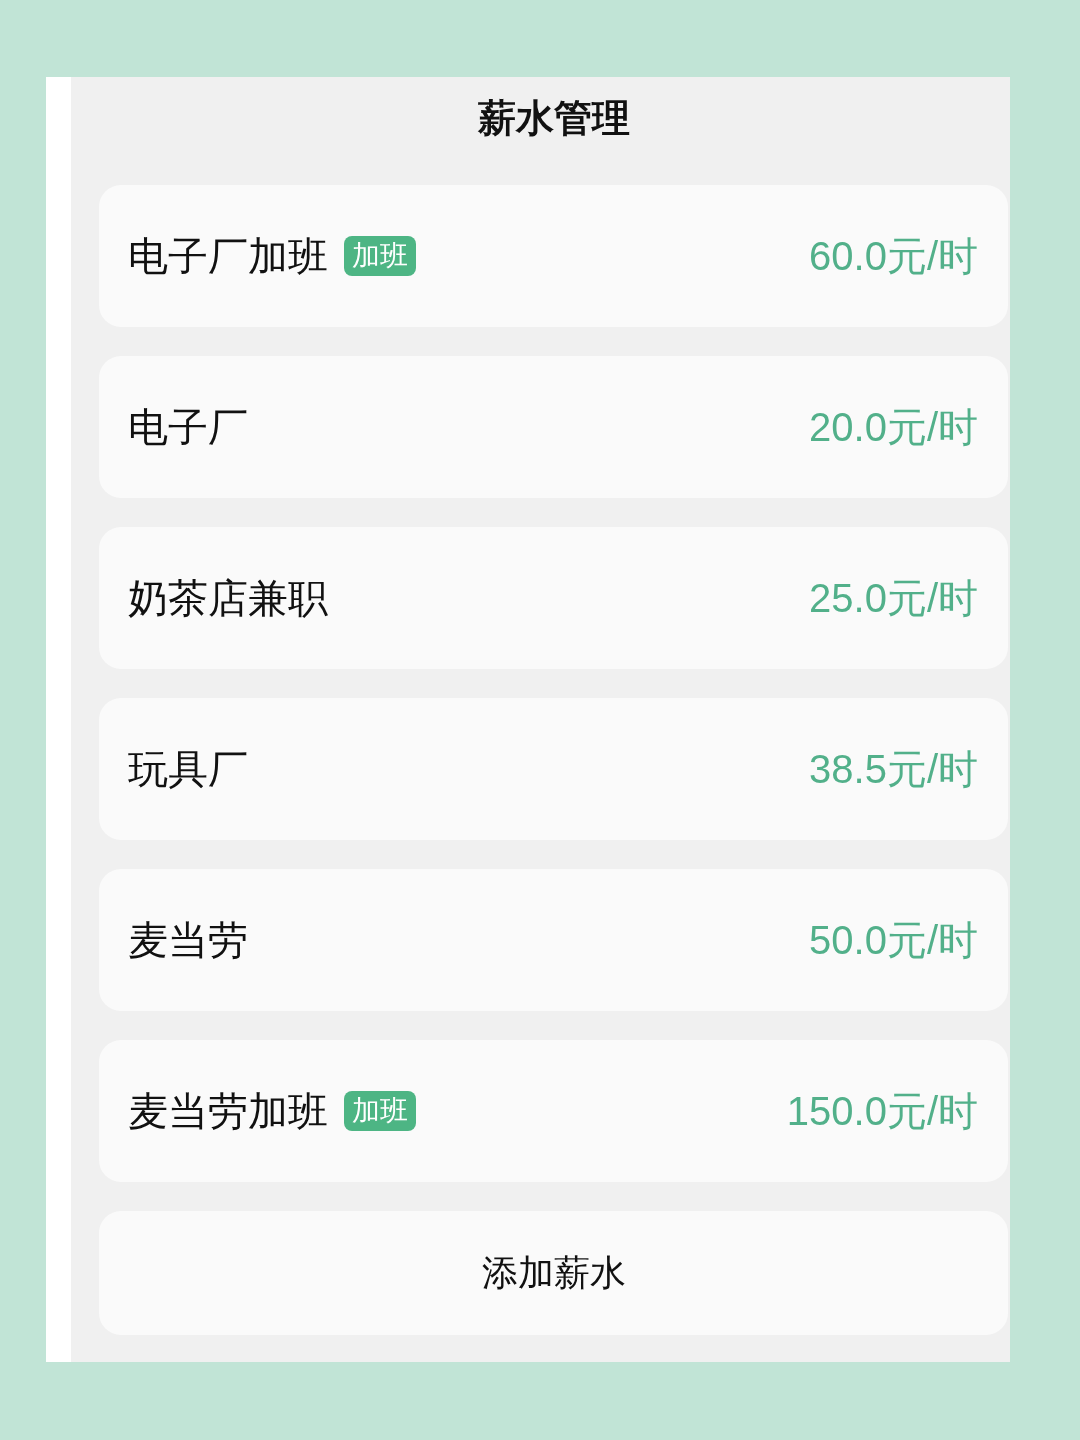  Describe the element at coordinates (882, 1111) in the screenshot. I see `hourly-rate: 150.0元/时` at that location.